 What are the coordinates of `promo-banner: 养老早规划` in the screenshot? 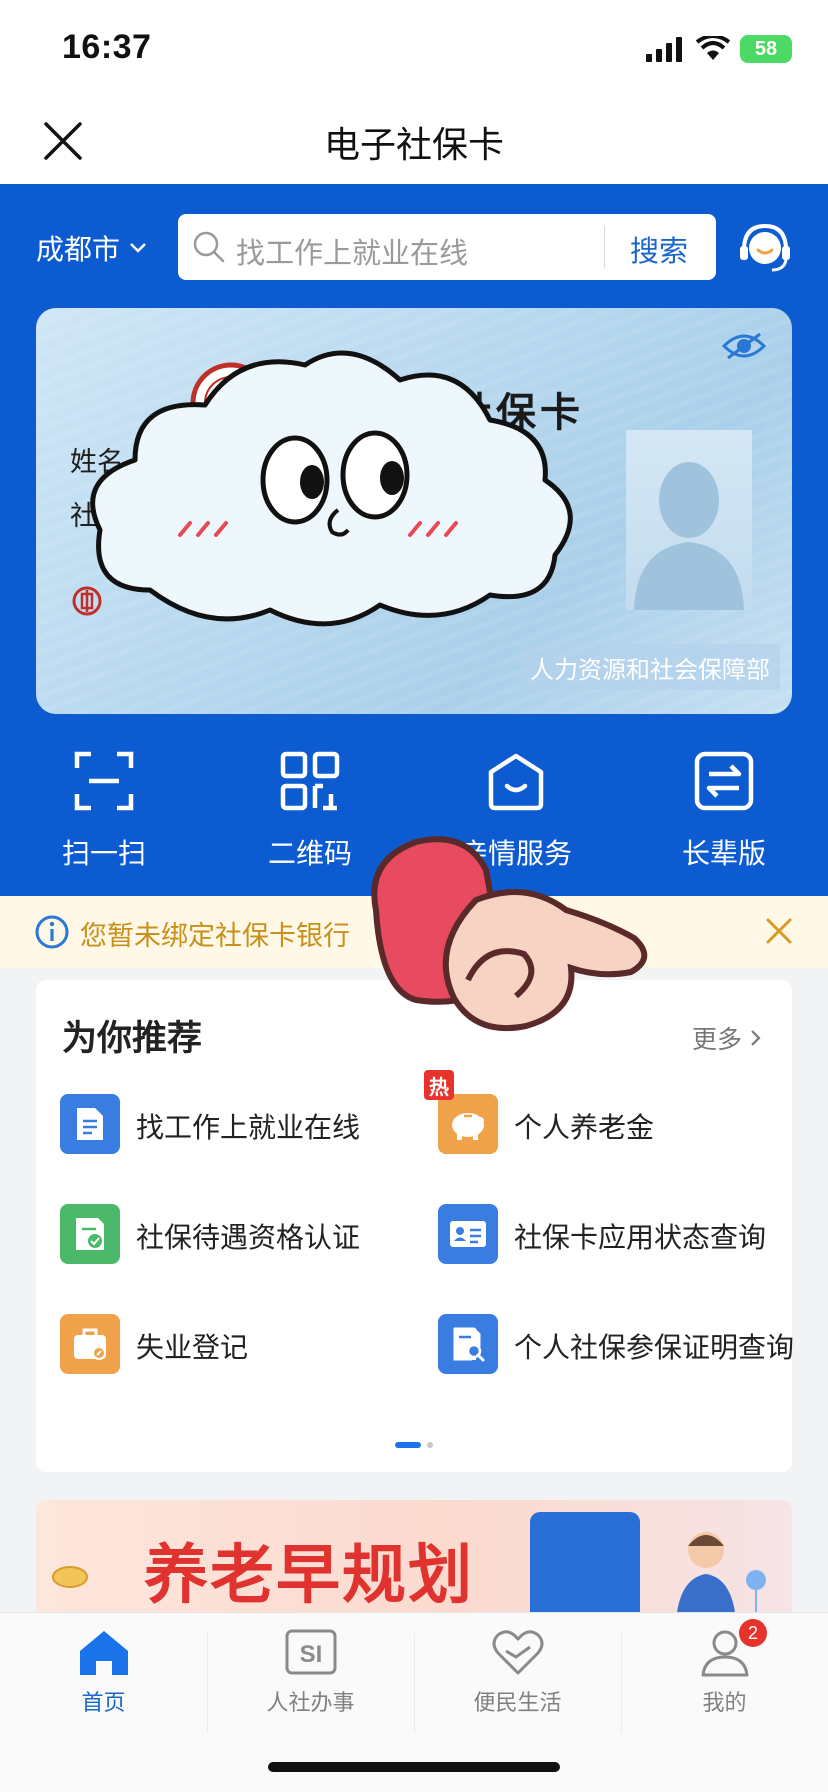 It's located at (414, 1560).